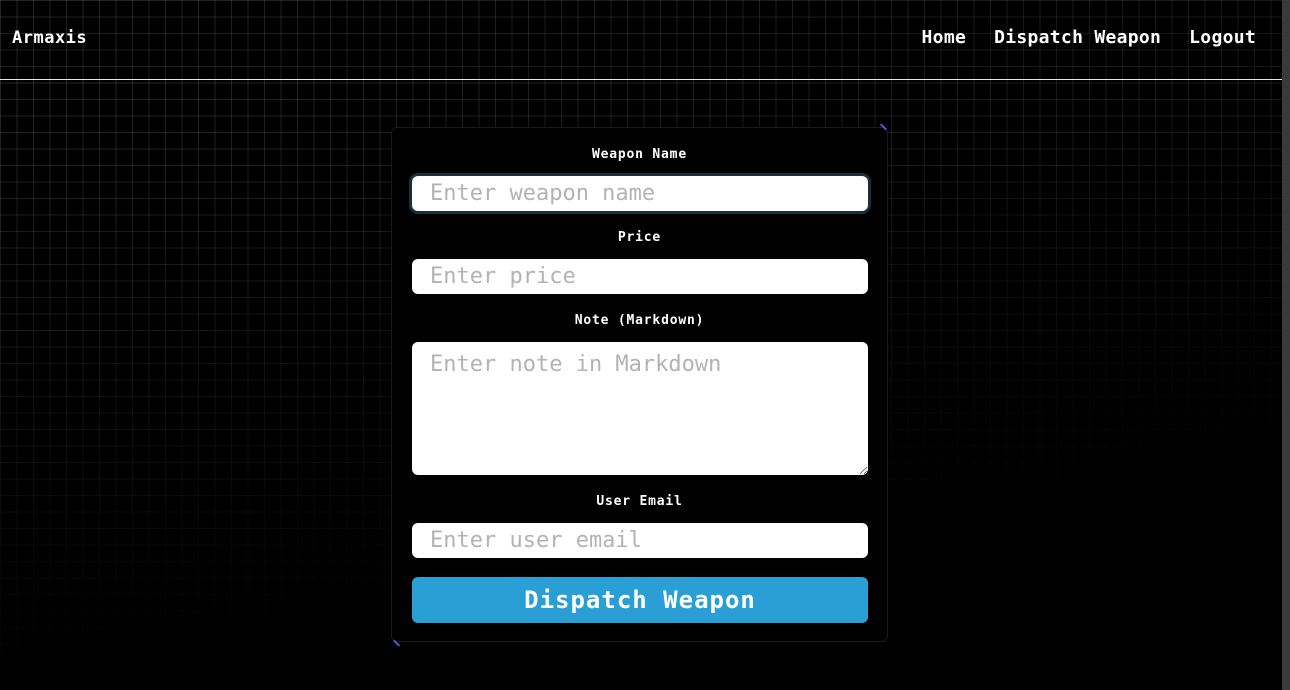 The height and width of the screenshot is (690, 1290). I want to click on nav-links: Home Dispatch Weapon Logout, so click(1089, 37).